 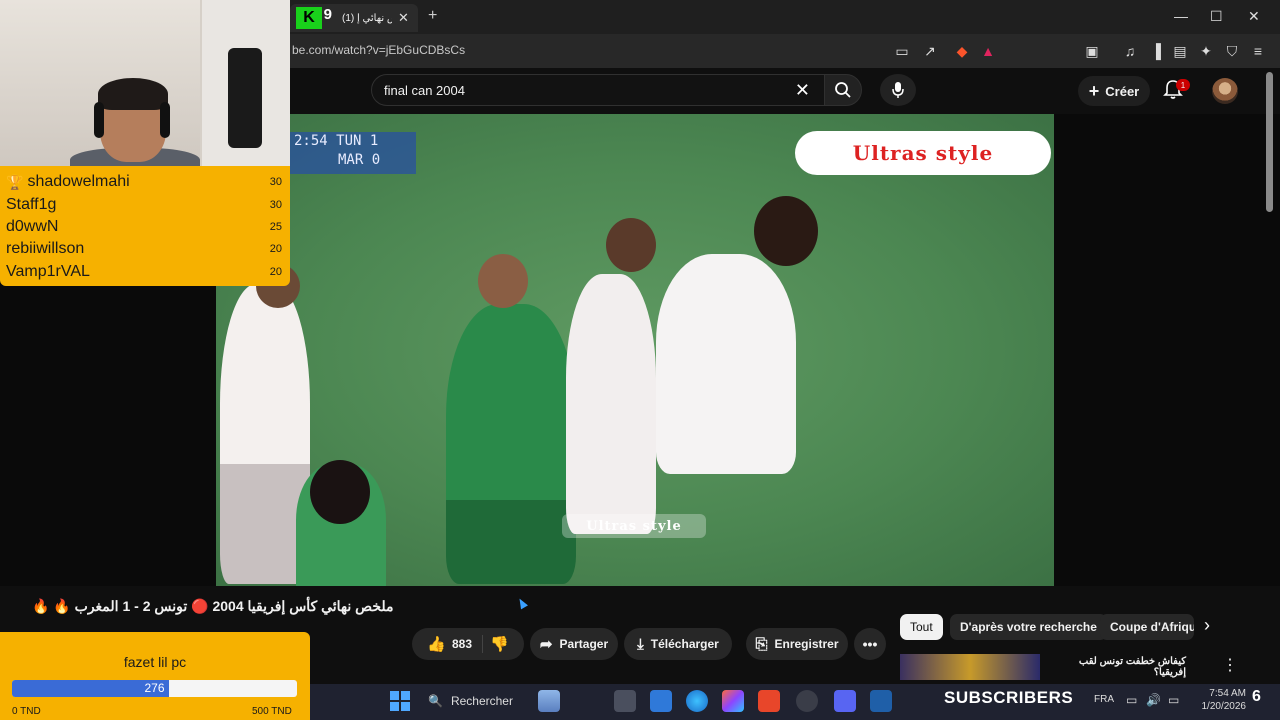 I want to click on brave-shield-icon: ◆, so click(x=962, y=51).